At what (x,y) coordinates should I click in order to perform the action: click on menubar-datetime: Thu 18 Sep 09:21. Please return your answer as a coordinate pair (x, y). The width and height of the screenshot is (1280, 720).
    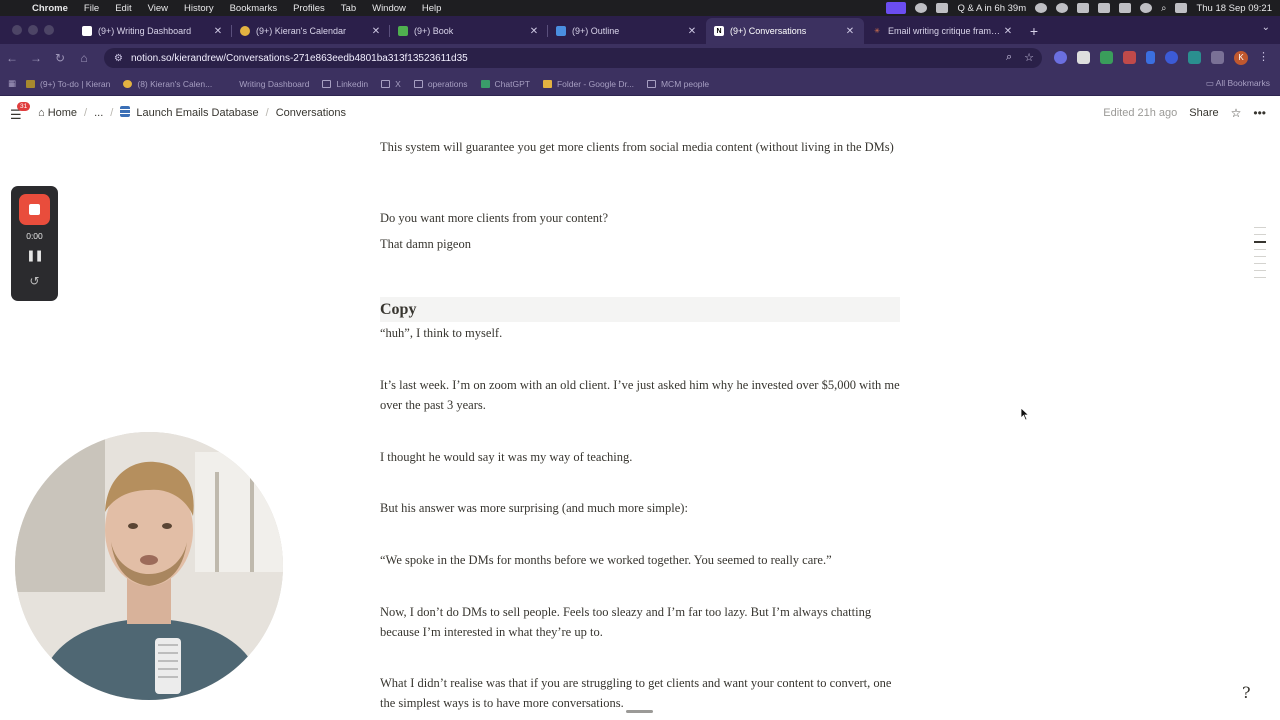
    Looking at the image, I should click on (1234, 8).